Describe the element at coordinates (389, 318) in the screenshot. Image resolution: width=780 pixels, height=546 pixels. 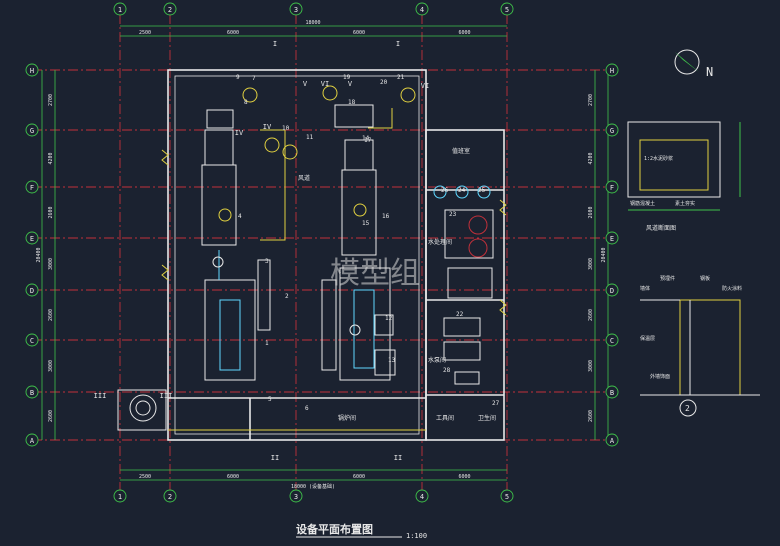
I see `equipment-tag-12: 12` at that location.